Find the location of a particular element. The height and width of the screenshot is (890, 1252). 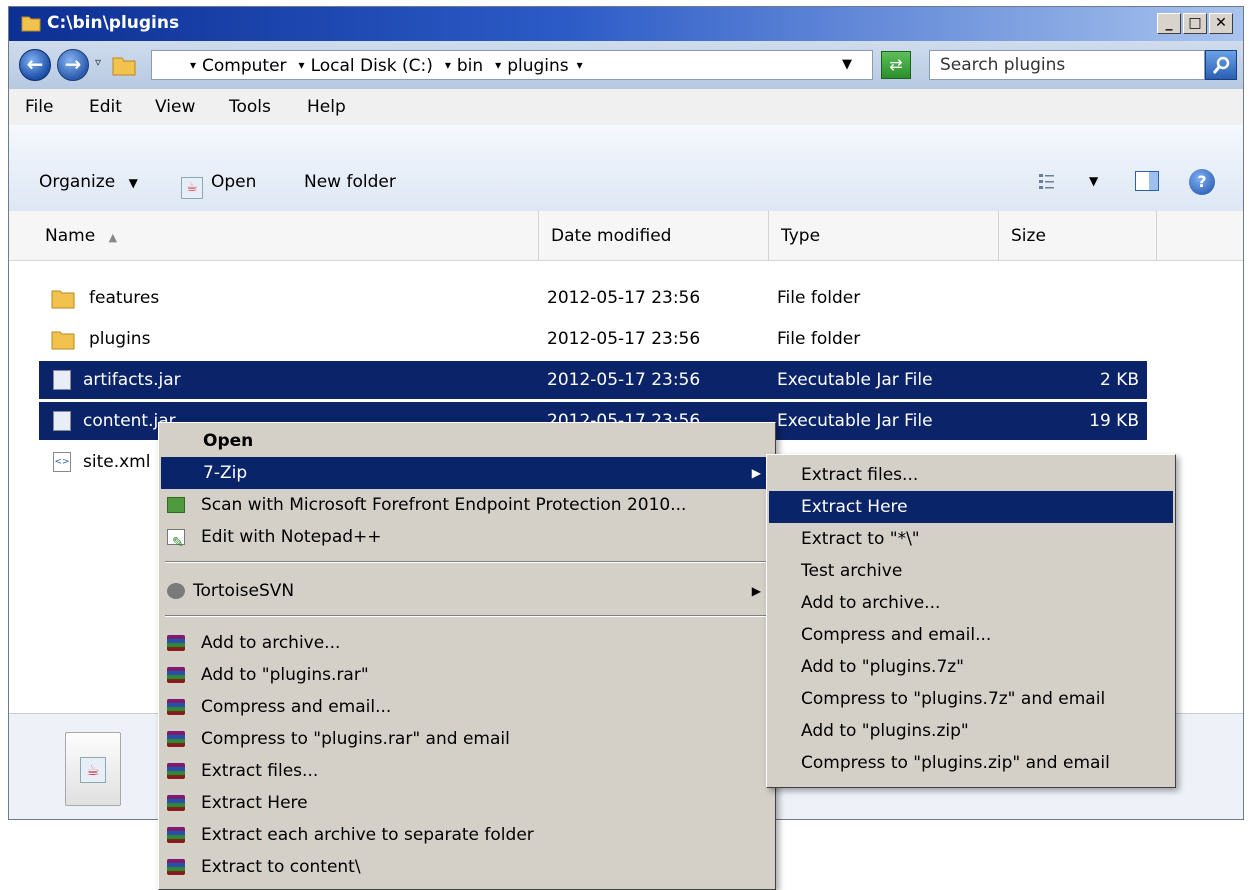

column-name-label: Name is located at coordinates (70, 236).